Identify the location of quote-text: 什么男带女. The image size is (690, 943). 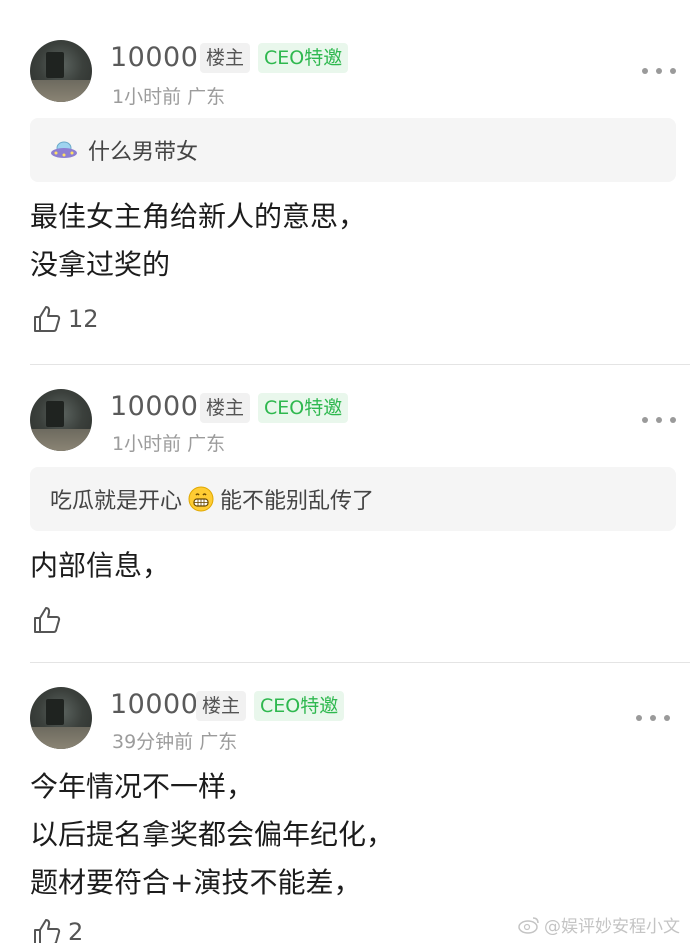
(143, 152).